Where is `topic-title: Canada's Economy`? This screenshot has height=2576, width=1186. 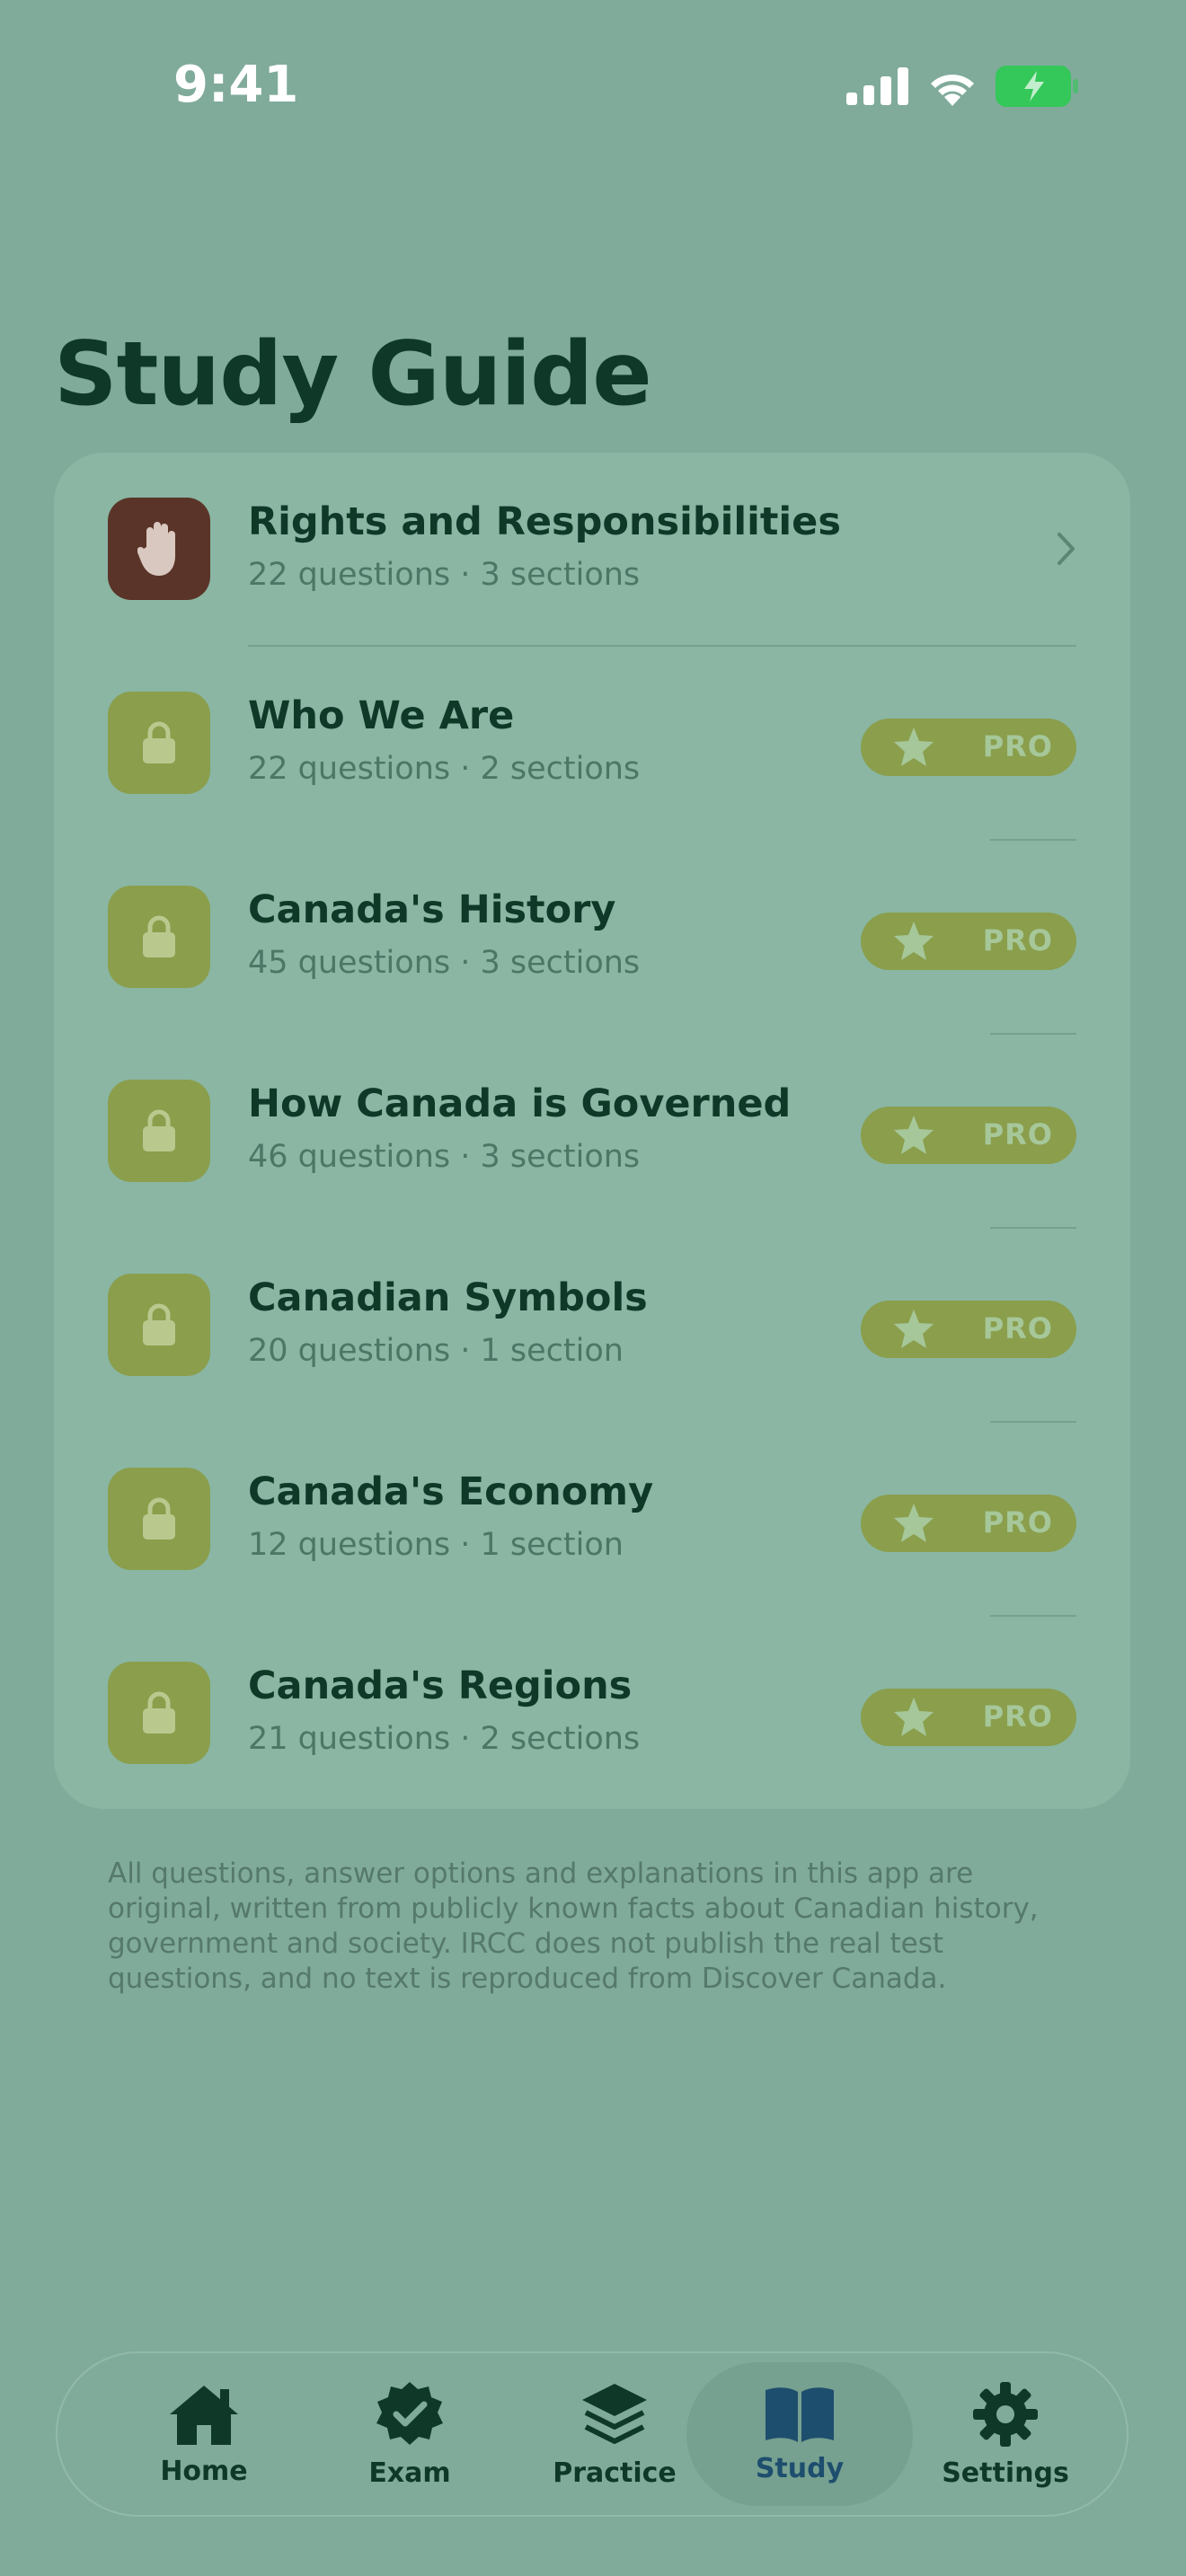 topic-title: Canada's Economy is located at coordinates (451, 1491).